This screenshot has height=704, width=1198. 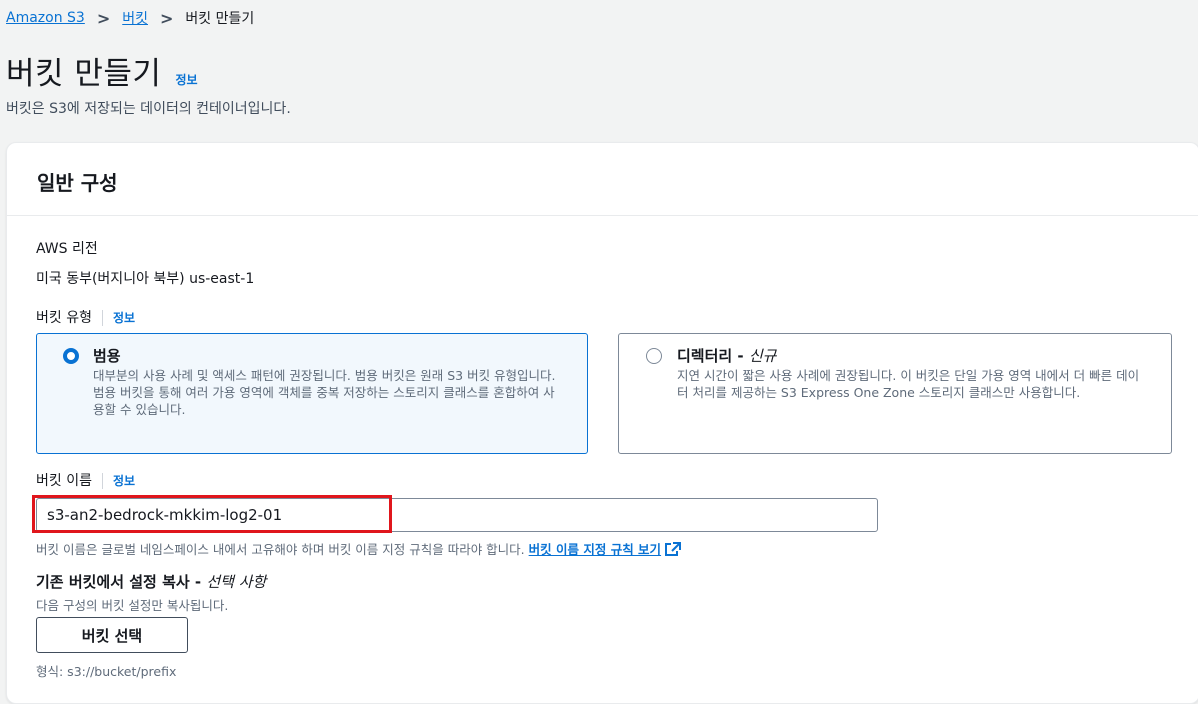 I want to click on page-description: 버킷은 S3에 저장되는 데이터의 컨테이너입니다., so click(x=148, y=109).